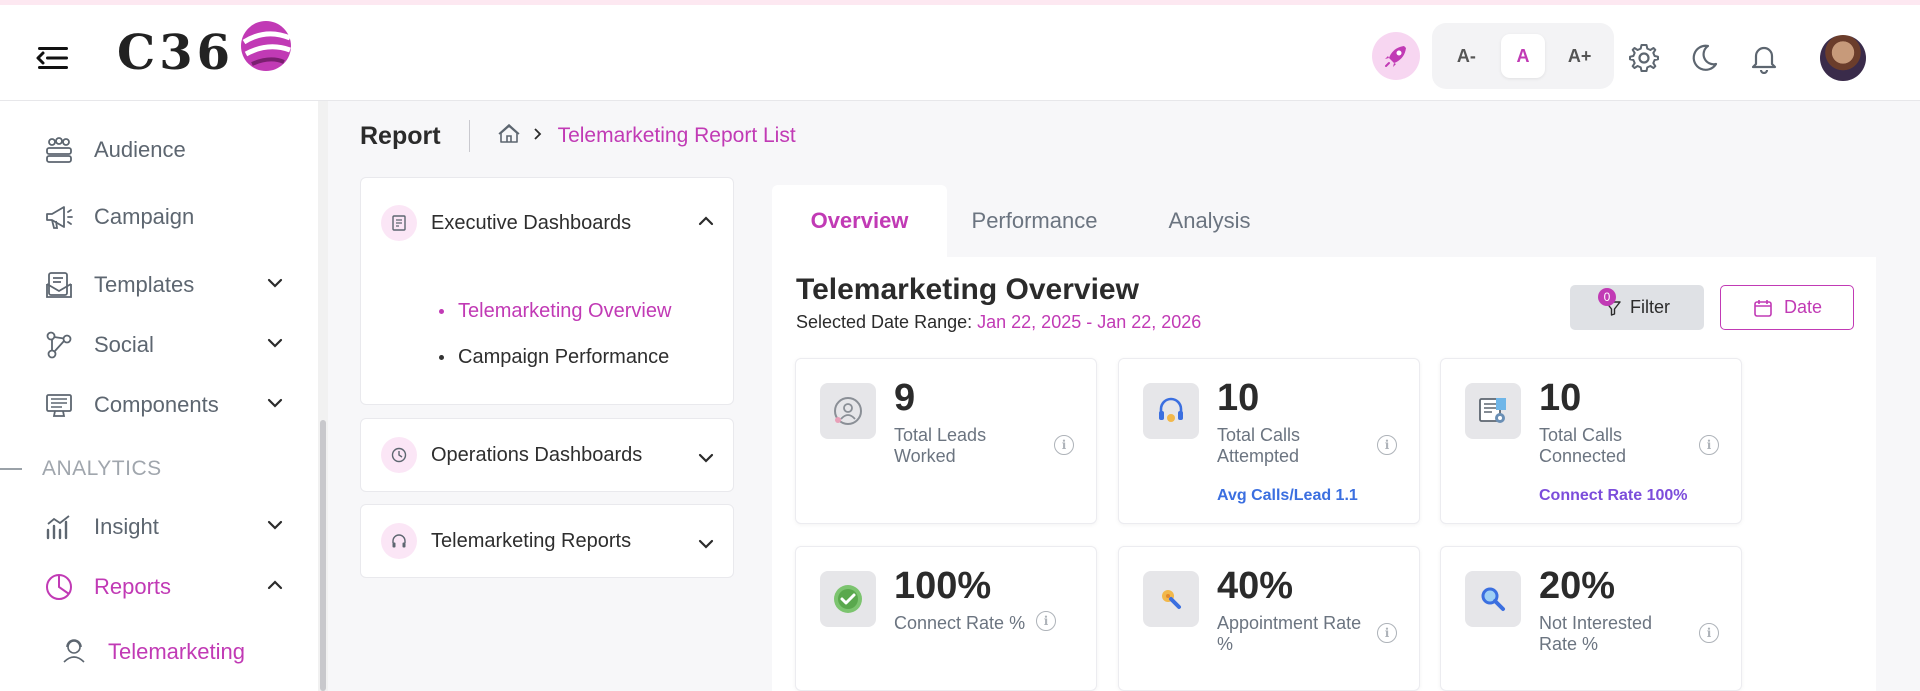 The height and width of the screenshot is (691, 1920). Describe the element at coordinates (169, 405) in the screenshot. I see `sidebar-item-components: Components` at that location.